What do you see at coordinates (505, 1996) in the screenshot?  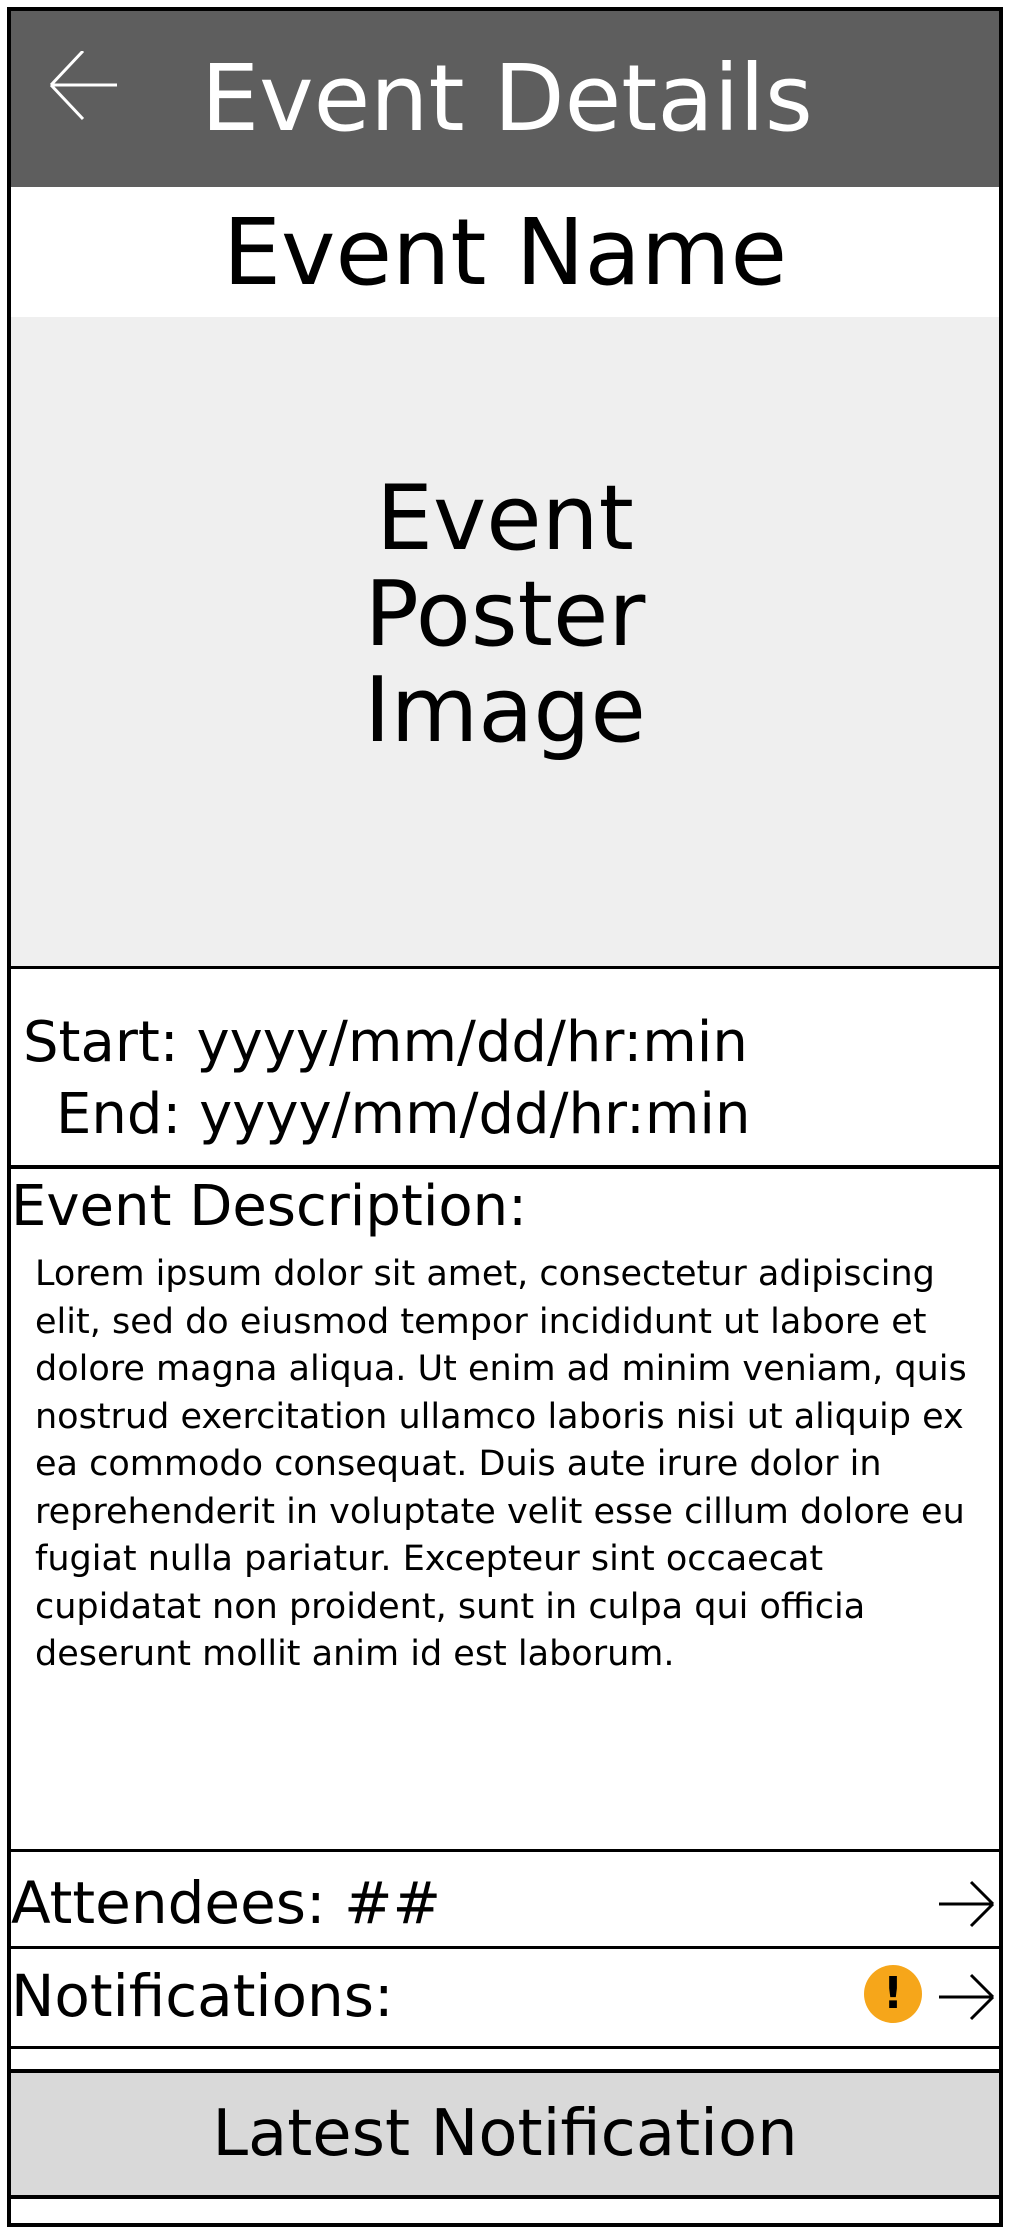 I see `notifications-row: Notifications:` at bounding box center [505, 1996].